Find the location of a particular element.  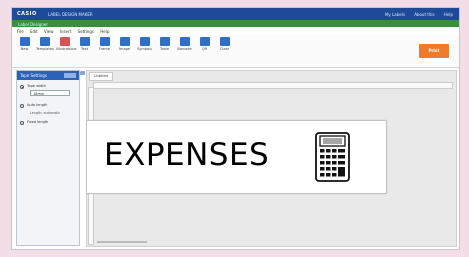

radio-selected-icon is located at coordinates (22, 87).